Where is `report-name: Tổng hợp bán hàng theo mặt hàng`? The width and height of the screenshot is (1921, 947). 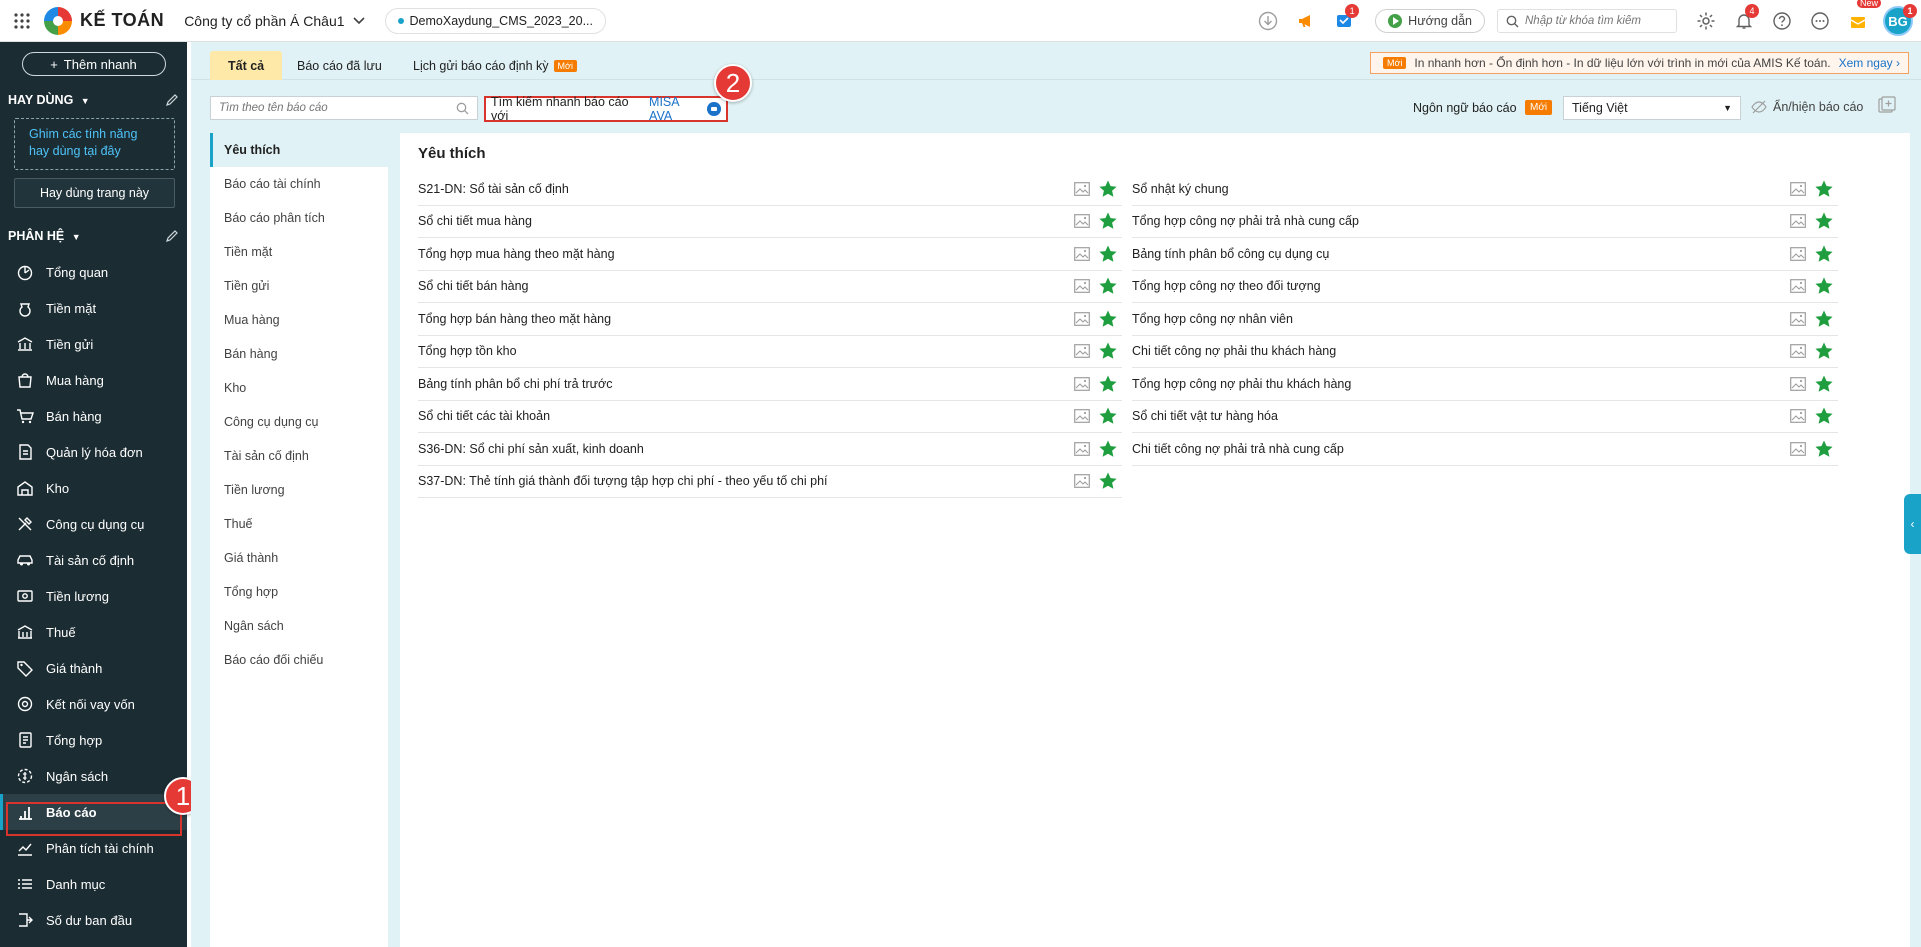
report-name: Tổng hợp bán hàng theo mặt hàng is located at coordinates (514, 319).